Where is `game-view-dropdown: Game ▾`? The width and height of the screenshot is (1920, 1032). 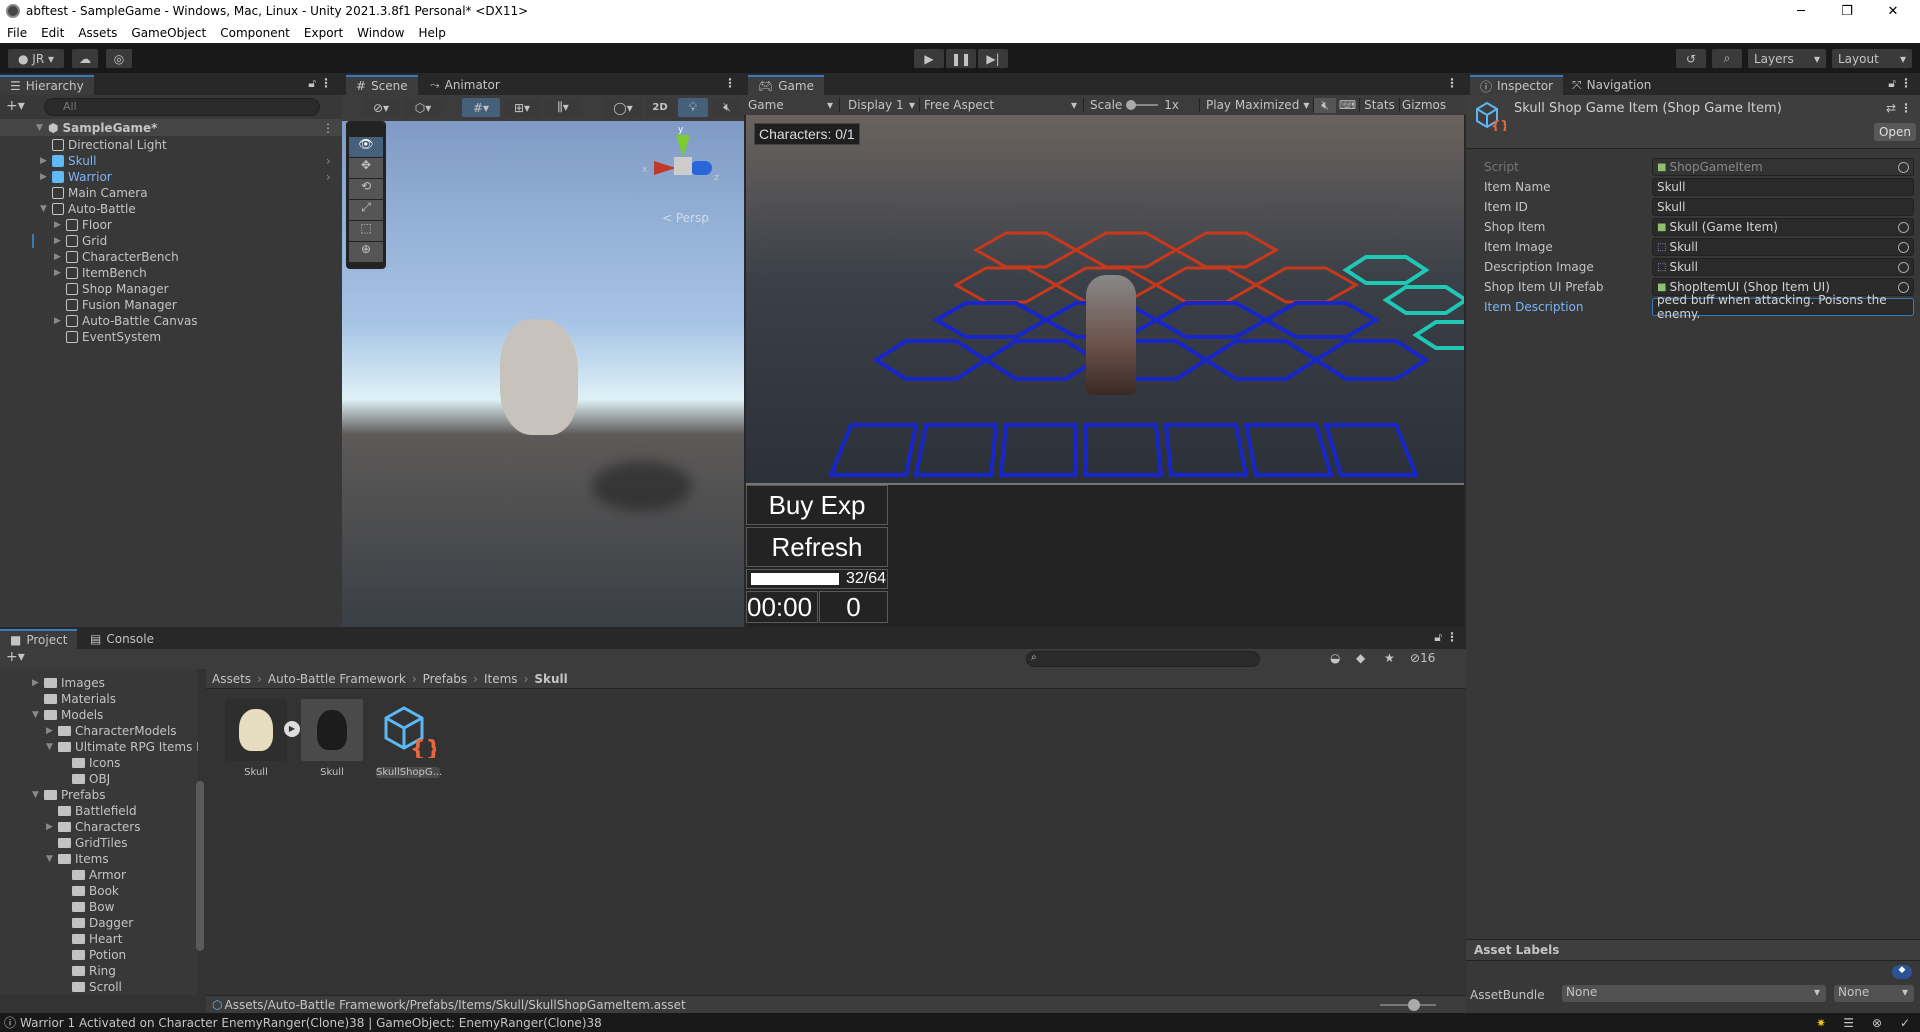
game-view-dropdown: Game ▾ is located at coordinates (792, 105).